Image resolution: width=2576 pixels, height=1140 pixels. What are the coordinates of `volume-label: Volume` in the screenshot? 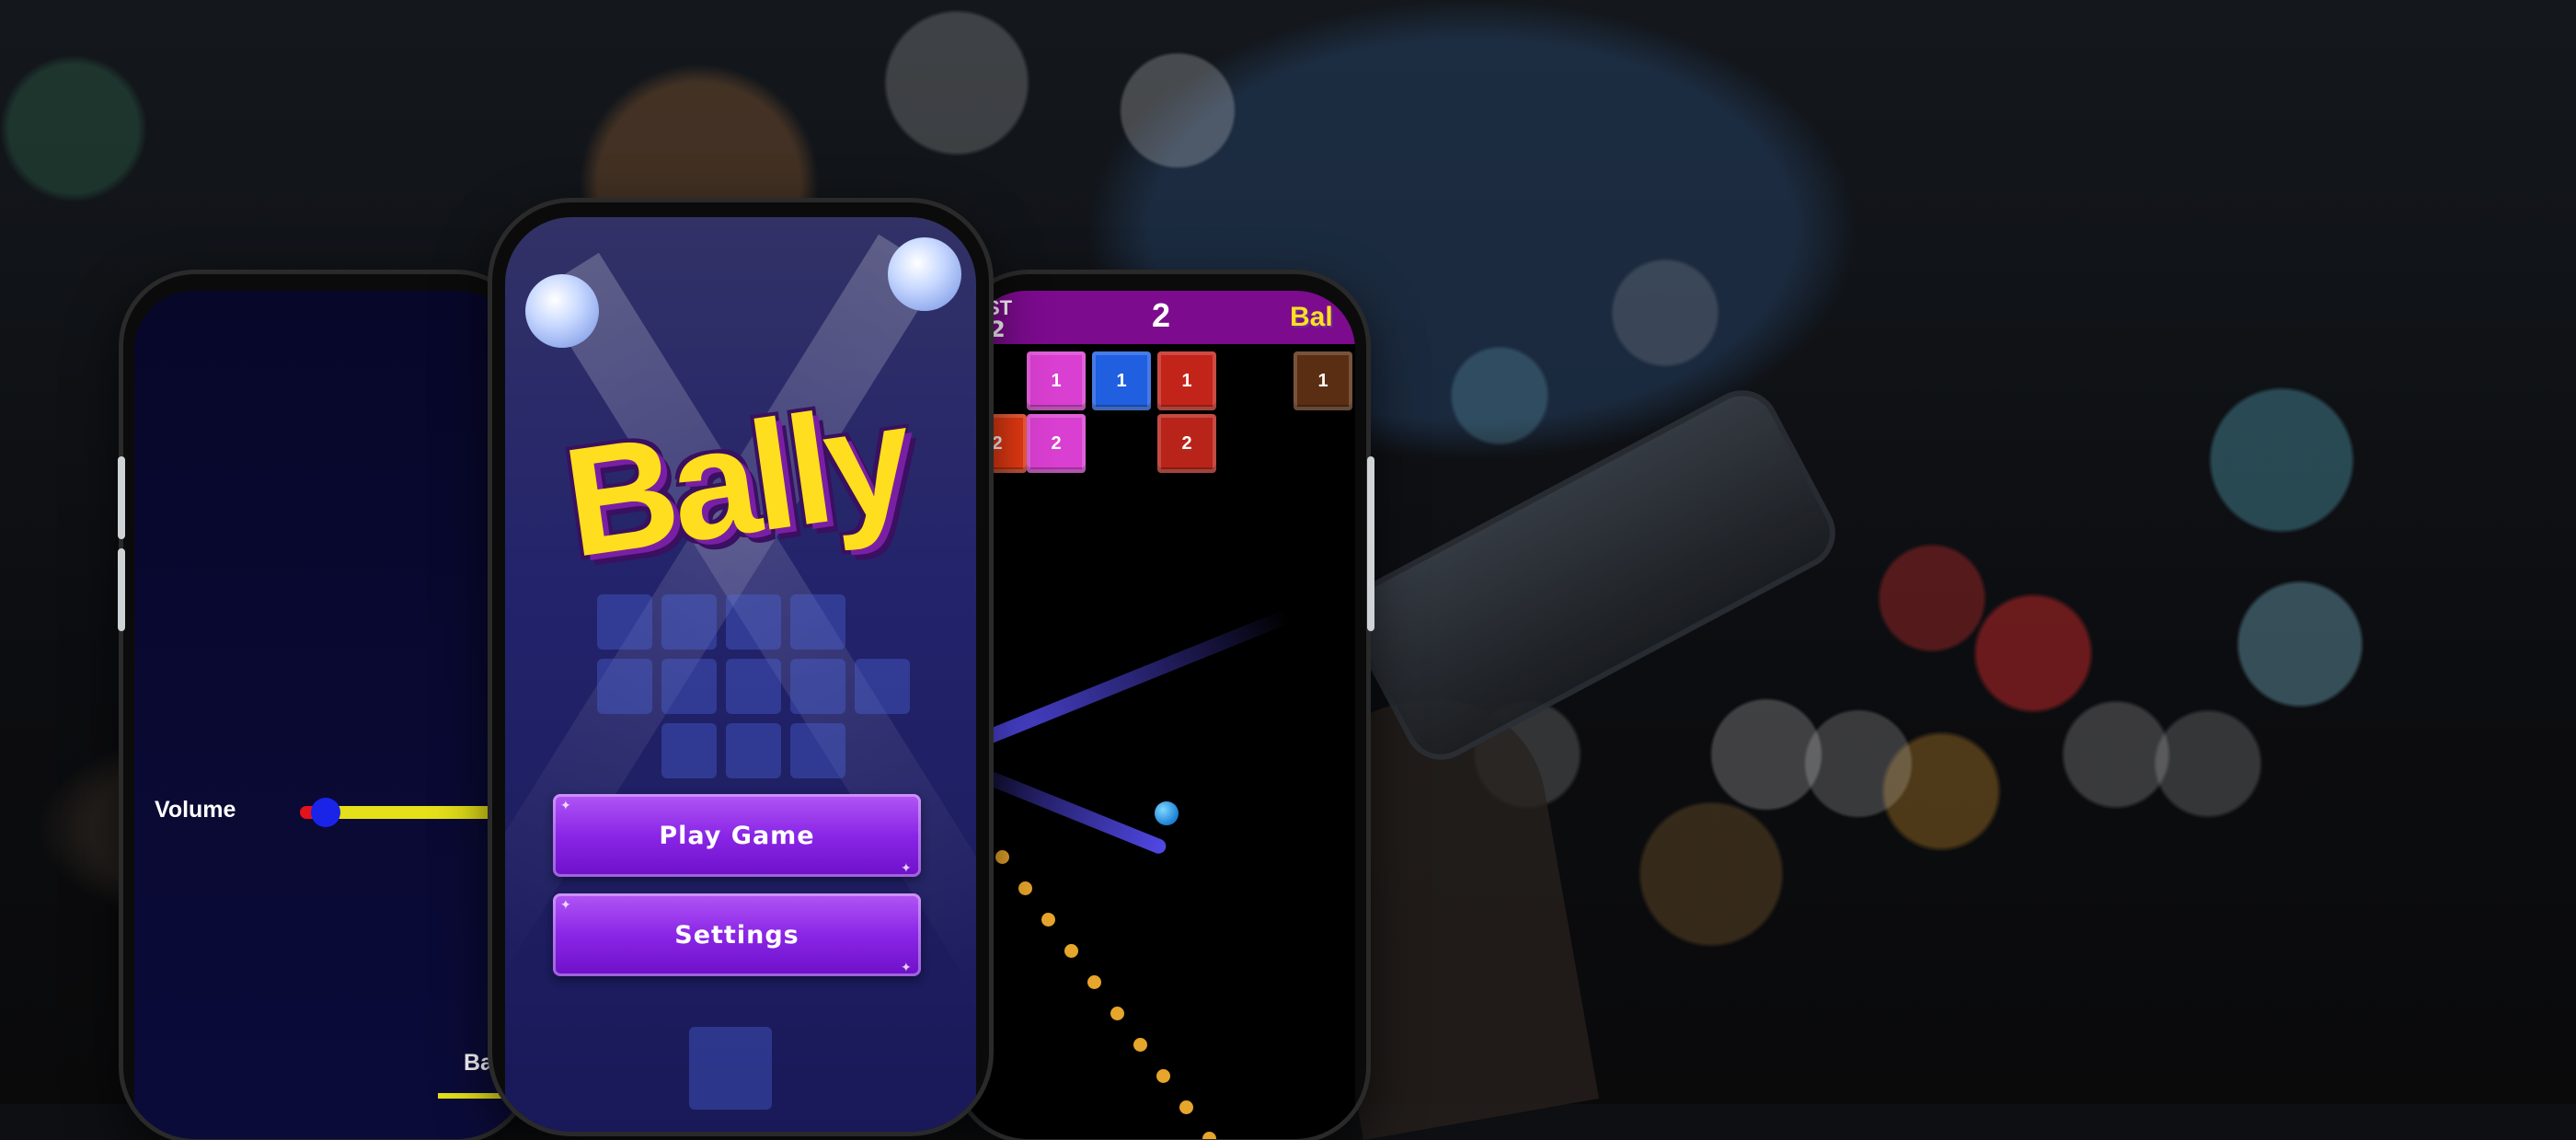 It's located at (195, 810).